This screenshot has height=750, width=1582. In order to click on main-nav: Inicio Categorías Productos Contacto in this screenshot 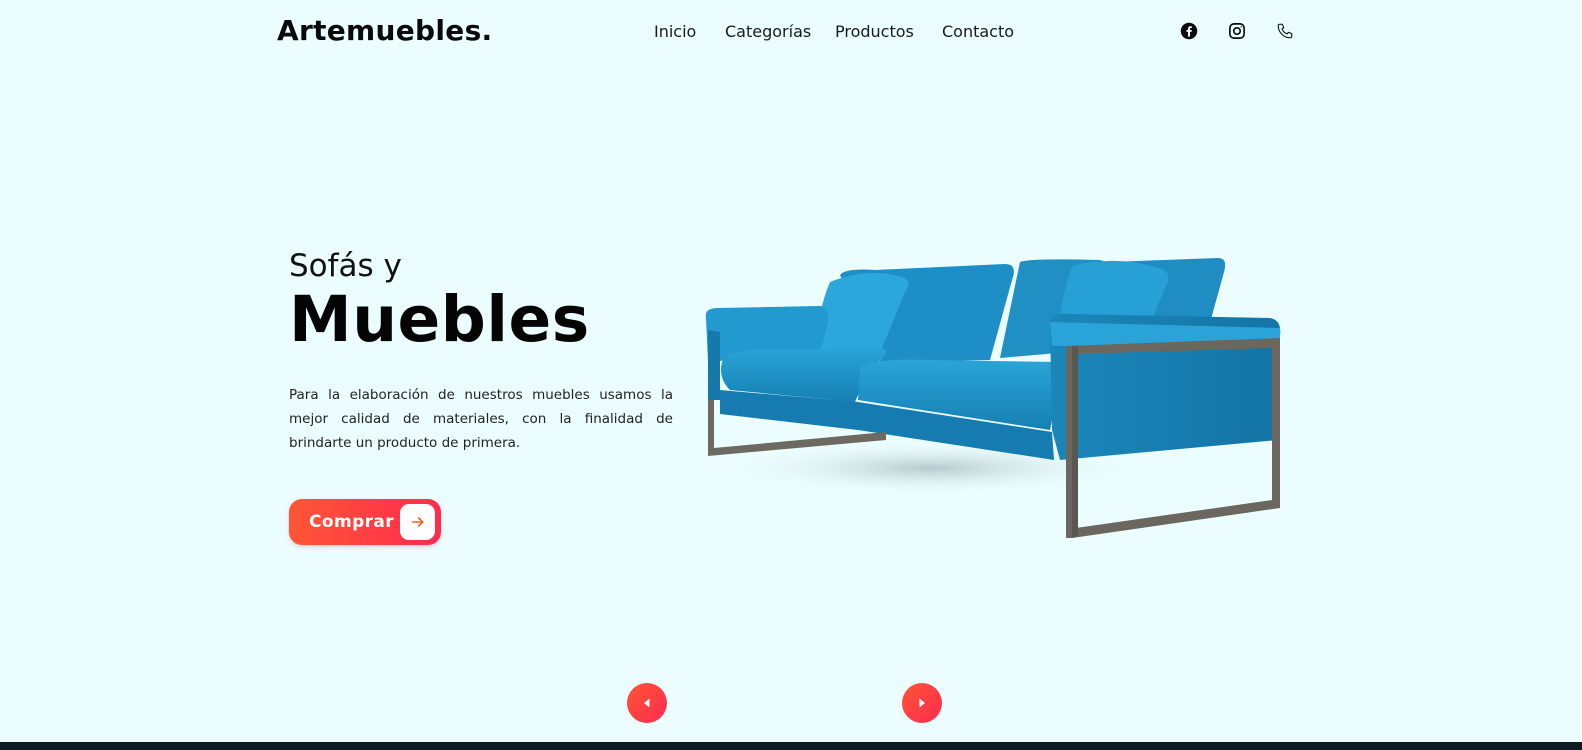, I will do `click(791, 34)`.